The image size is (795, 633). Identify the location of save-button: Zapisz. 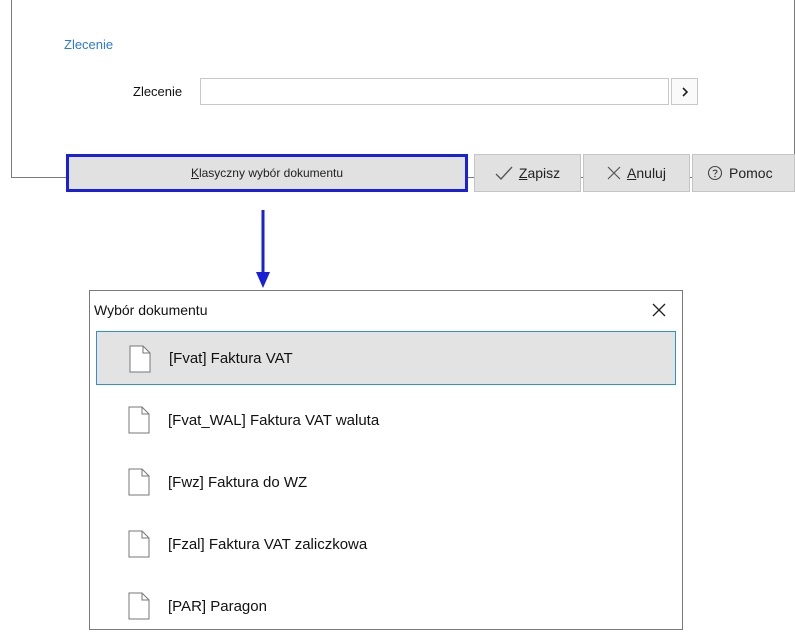
(527, 173).